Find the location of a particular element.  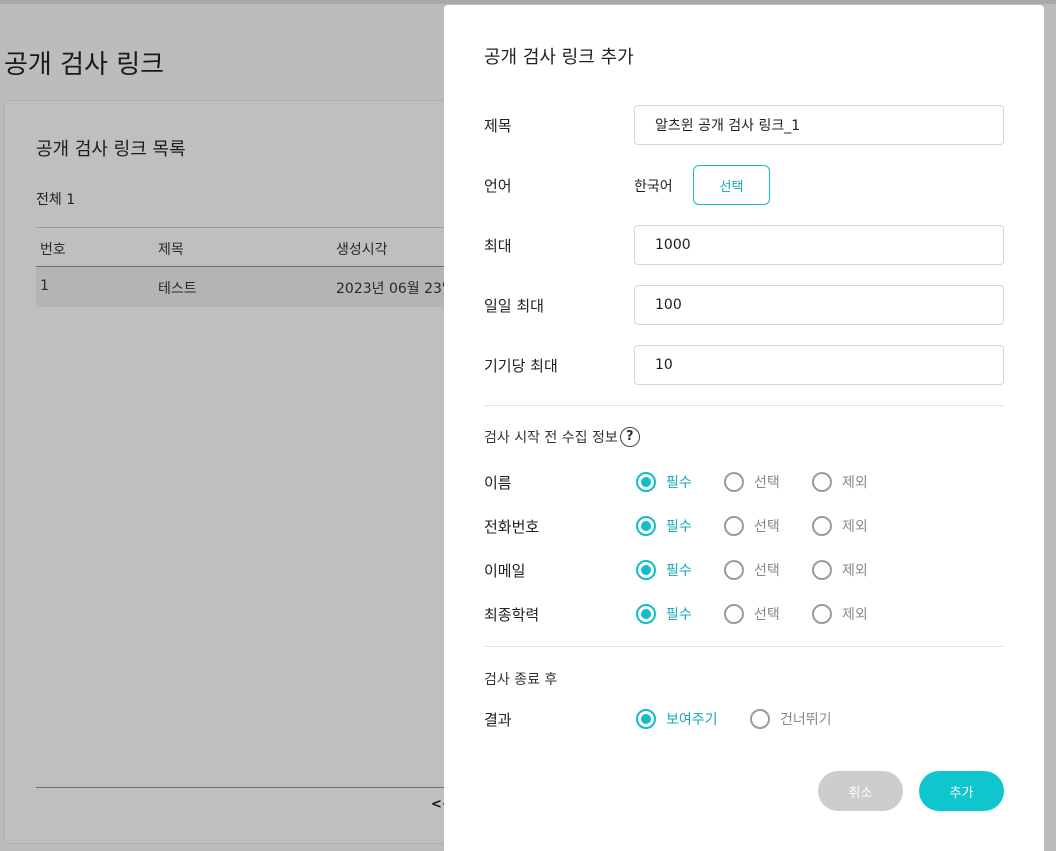

collect-section-label: 검사 시작 전 수집 정보 is located at coordinates (551, 438).